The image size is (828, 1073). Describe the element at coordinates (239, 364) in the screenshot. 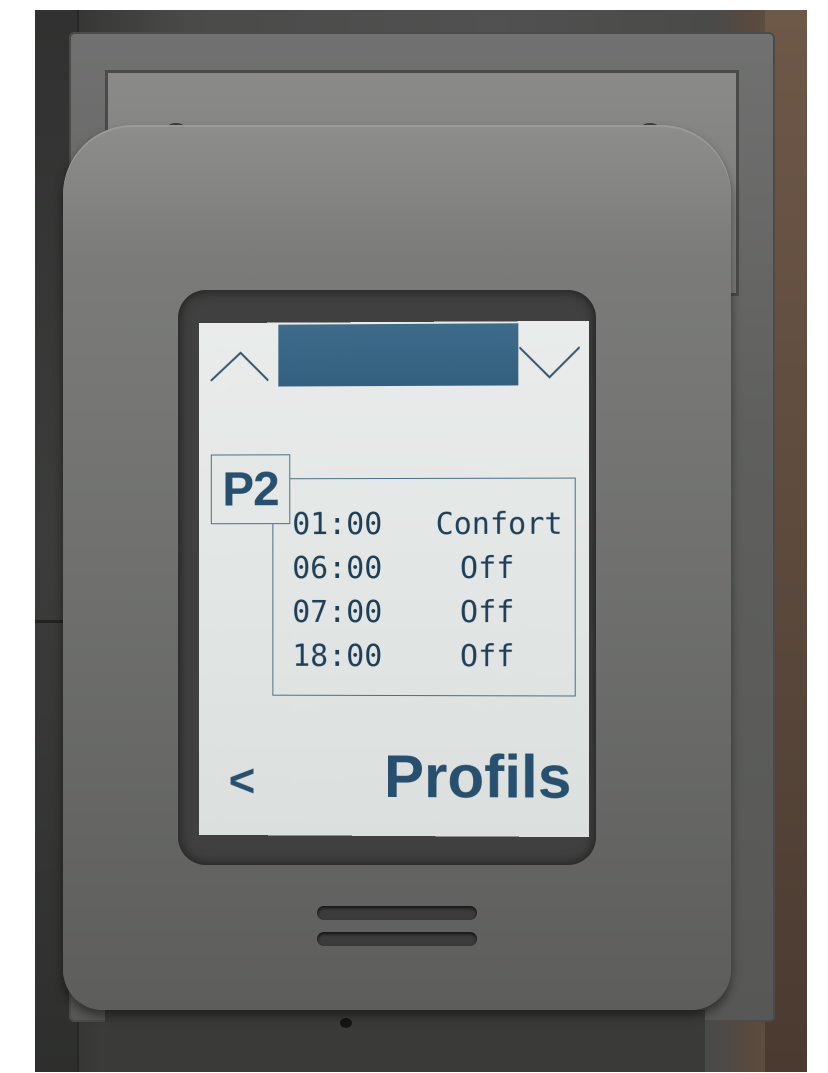

I see `chevron-up-icon` at that location.